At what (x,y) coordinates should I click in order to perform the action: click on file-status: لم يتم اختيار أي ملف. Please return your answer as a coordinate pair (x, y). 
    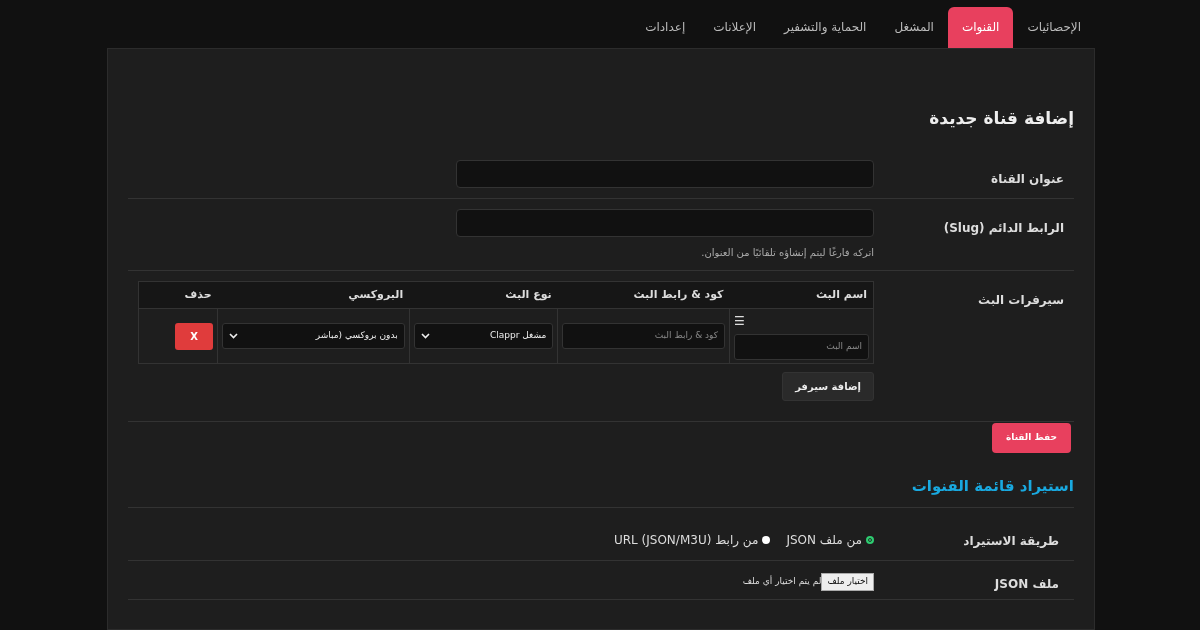
    Looking at the image, I should click on (782, 582).